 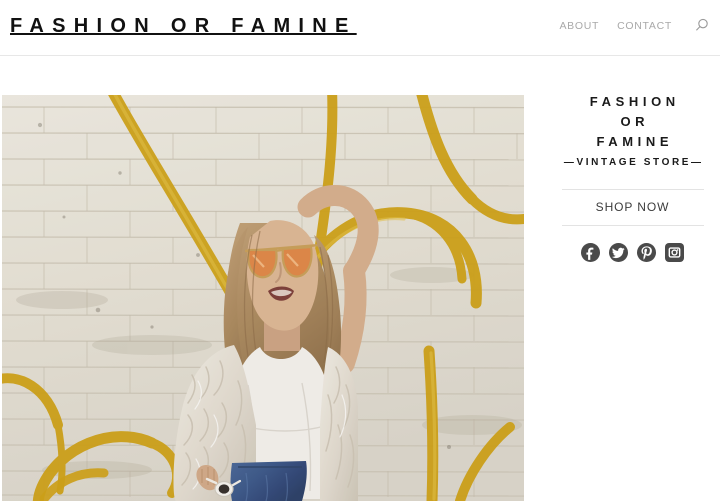 What do you see at coordinates (183, 26) in the screenshot?
I see `site-logo: FASHION OR FAMINE` at bounding box center [183, 26].